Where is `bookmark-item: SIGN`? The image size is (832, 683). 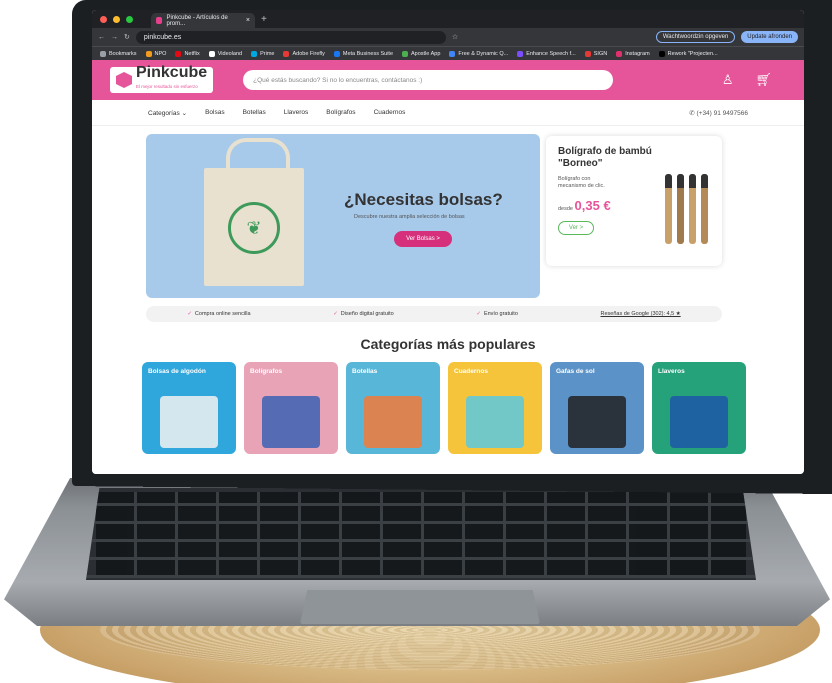 bookmark-item: SIGN is located at coordinates (595, 53).